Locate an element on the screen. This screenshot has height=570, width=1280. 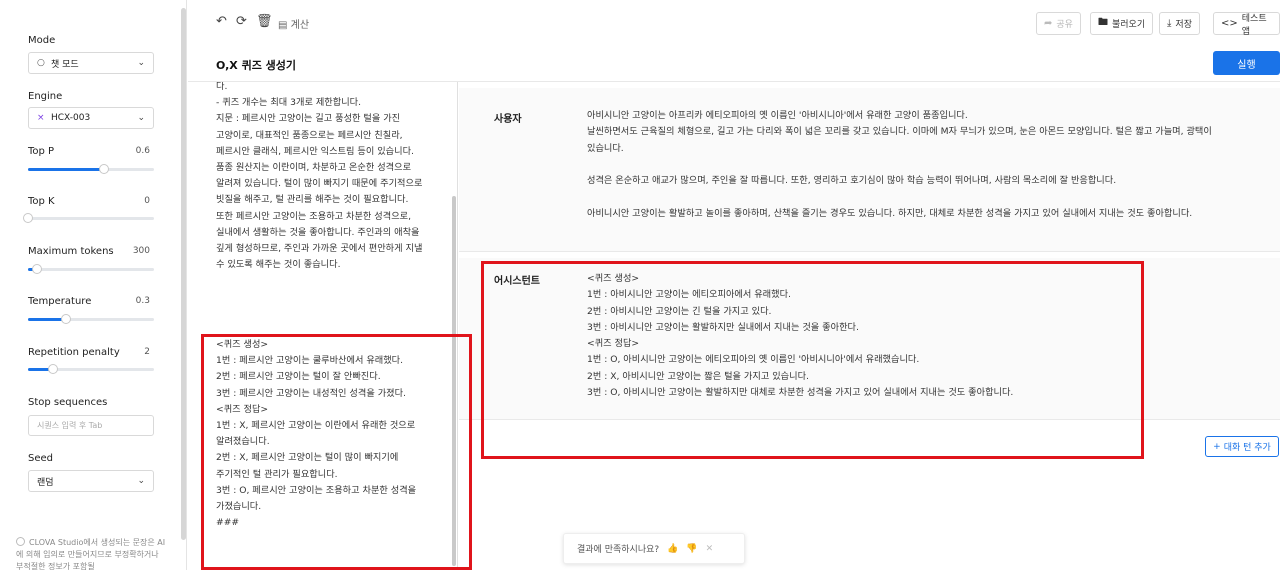
share-icon: ➦ is located at coordinates (1048, 23).